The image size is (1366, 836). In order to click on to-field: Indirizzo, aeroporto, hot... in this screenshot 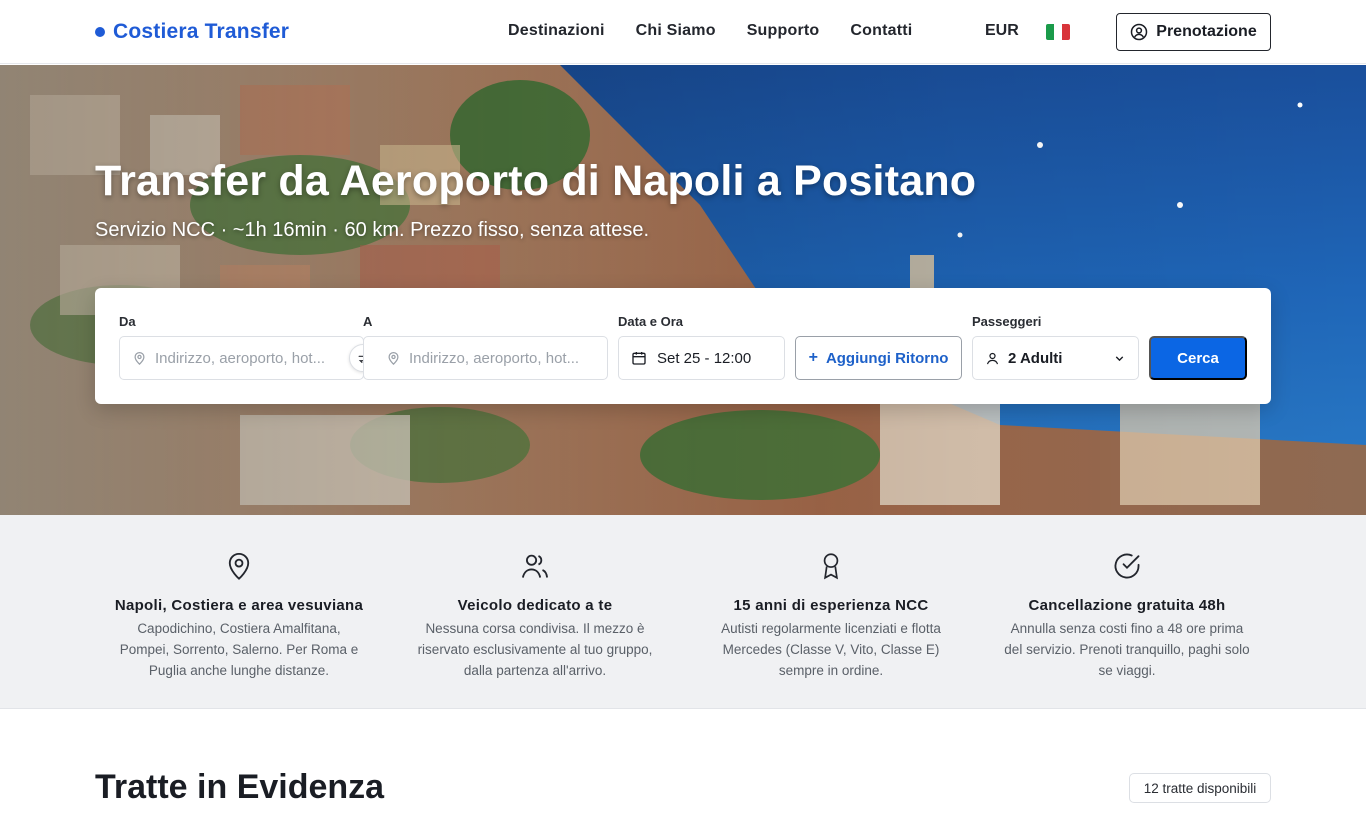, I will do `click(485, 358)`.